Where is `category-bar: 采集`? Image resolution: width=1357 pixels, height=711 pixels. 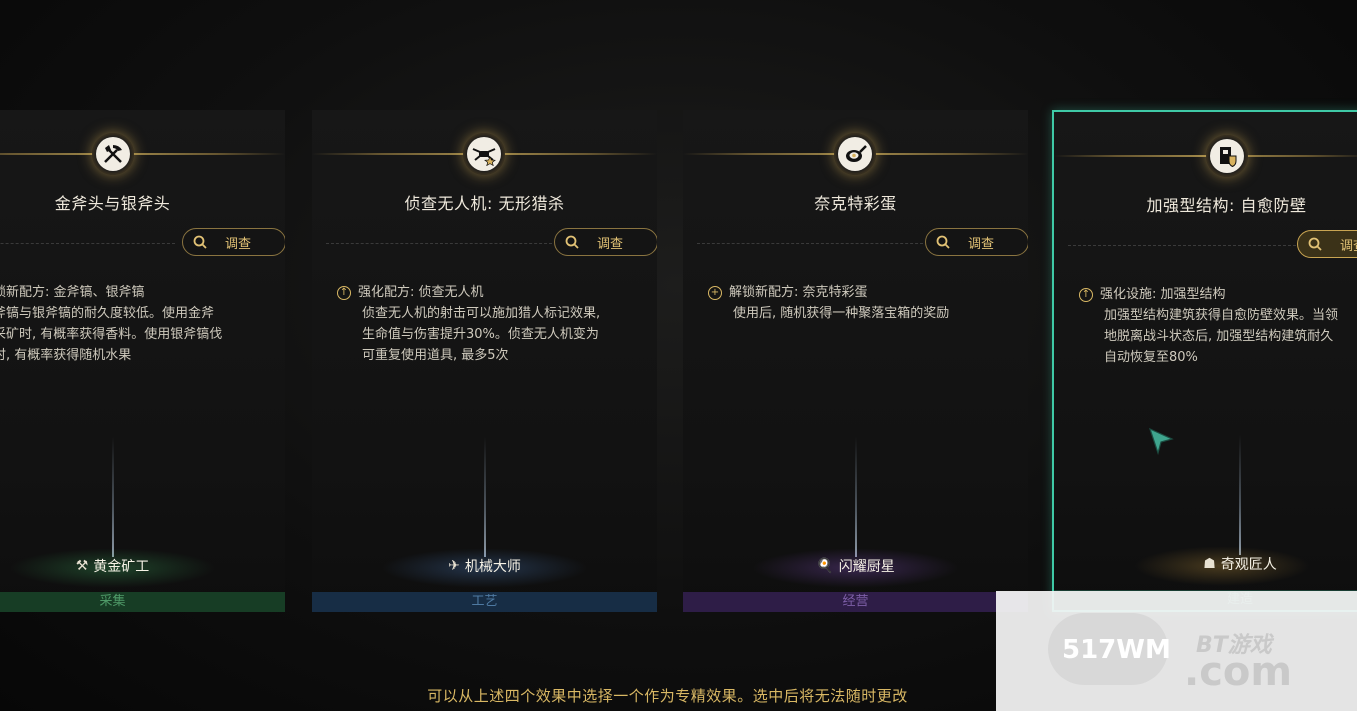
category-bar: 采集 is located at coordinates (142, 602).